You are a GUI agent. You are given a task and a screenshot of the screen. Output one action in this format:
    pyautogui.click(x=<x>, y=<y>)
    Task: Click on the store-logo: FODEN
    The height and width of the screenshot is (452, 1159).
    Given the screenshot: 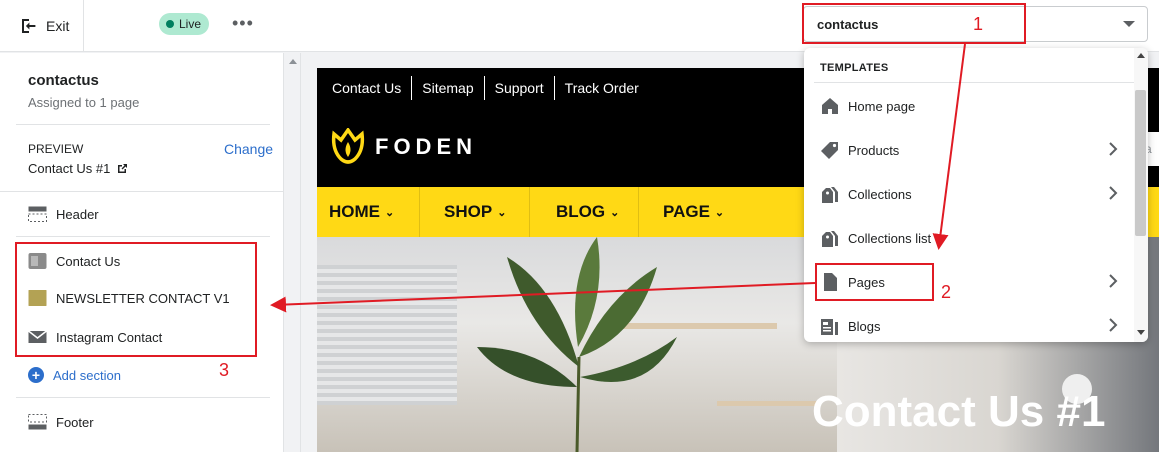 What is the action you would take?
    pyautogui.click(x=404, y=147)
    